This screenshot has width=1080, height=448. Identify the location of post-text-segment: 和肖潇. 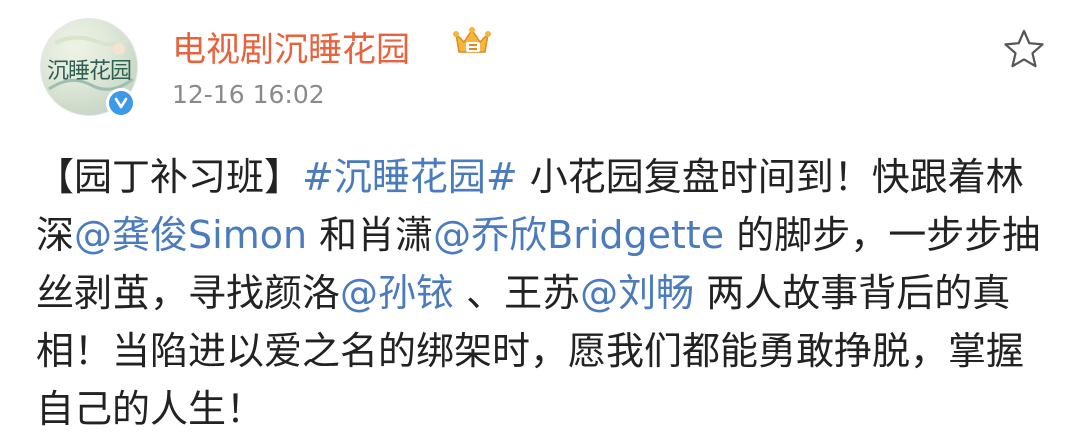
(370, 235).